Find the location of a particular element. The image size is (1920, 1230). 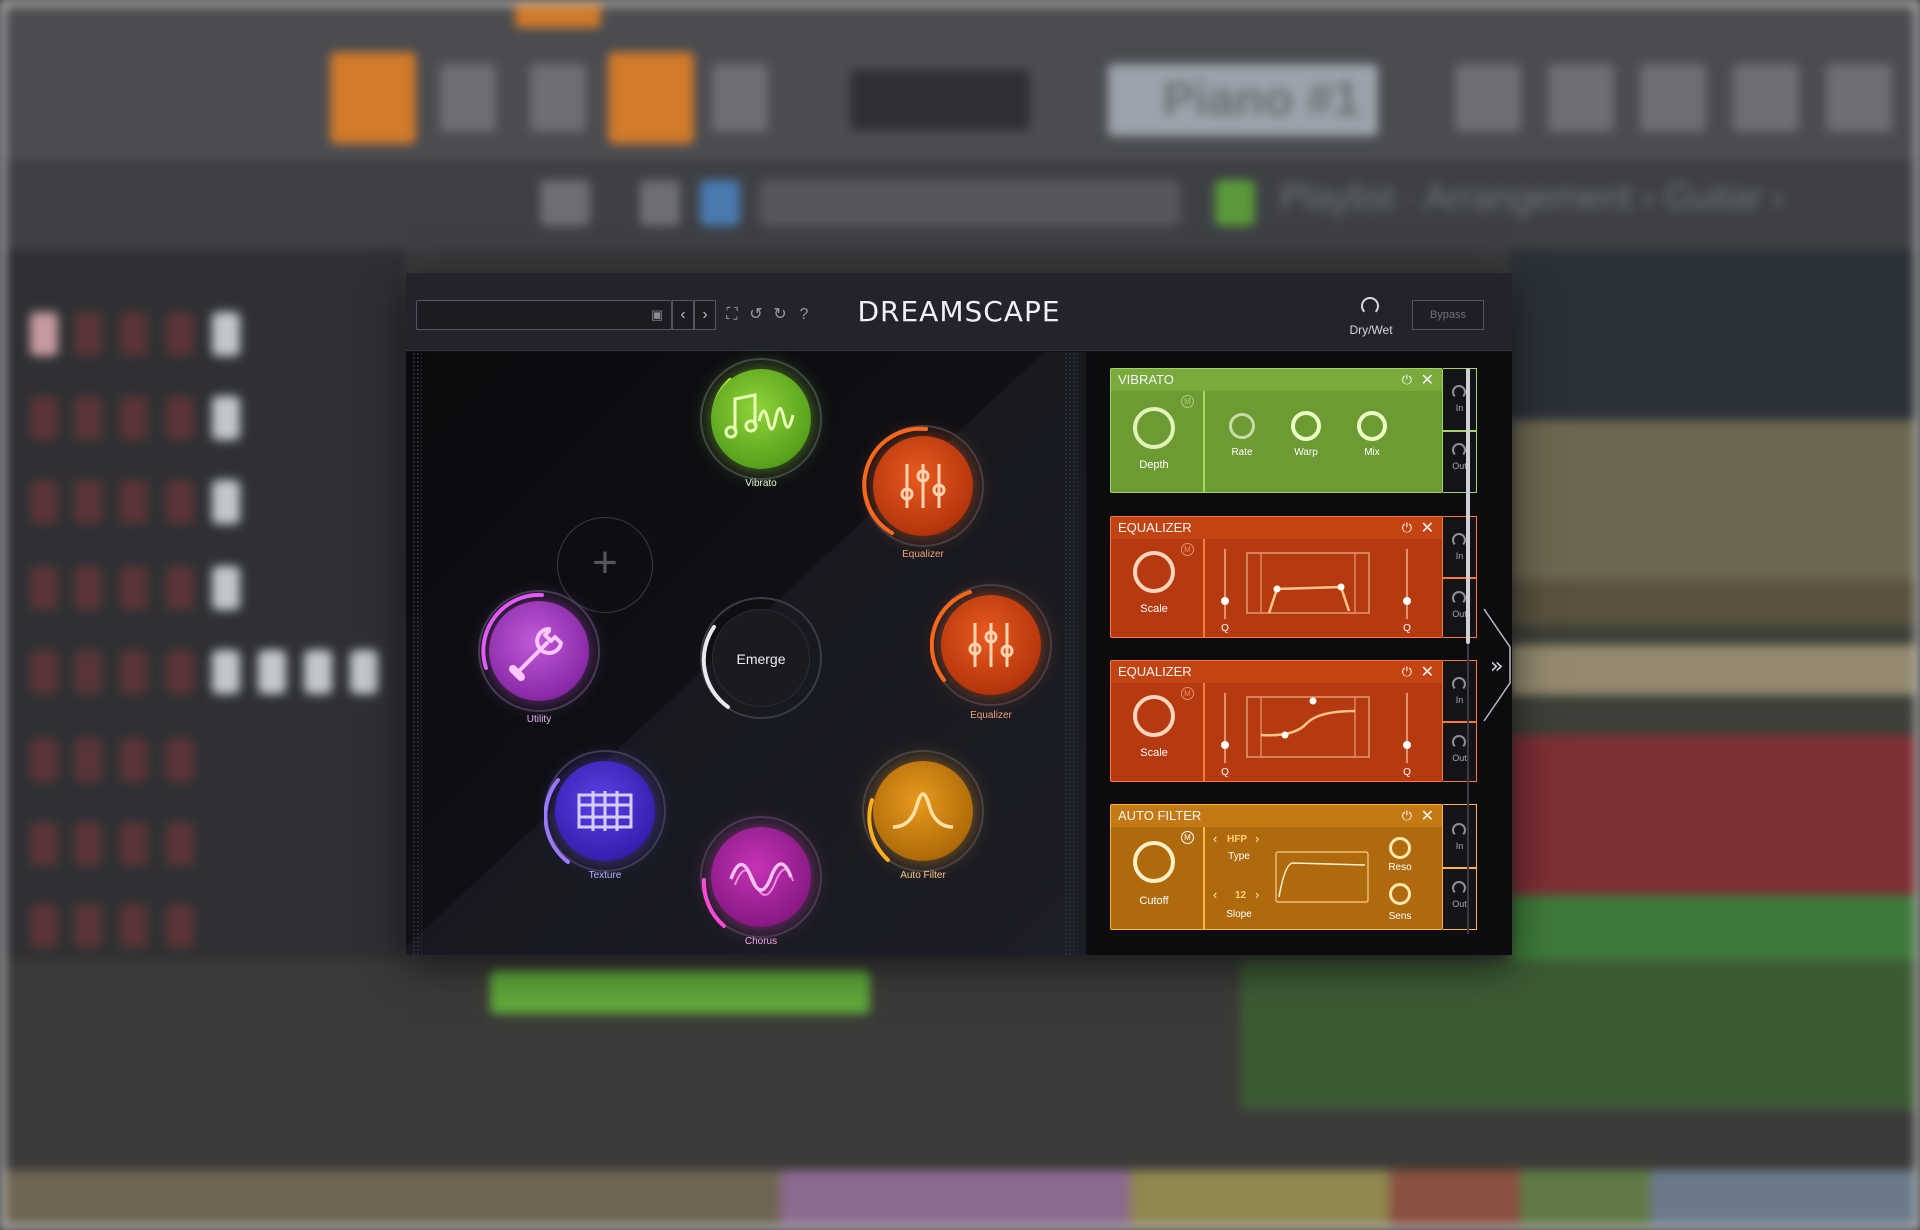

equalizer-1-io: In Out is located at coordinates (1460, 577).